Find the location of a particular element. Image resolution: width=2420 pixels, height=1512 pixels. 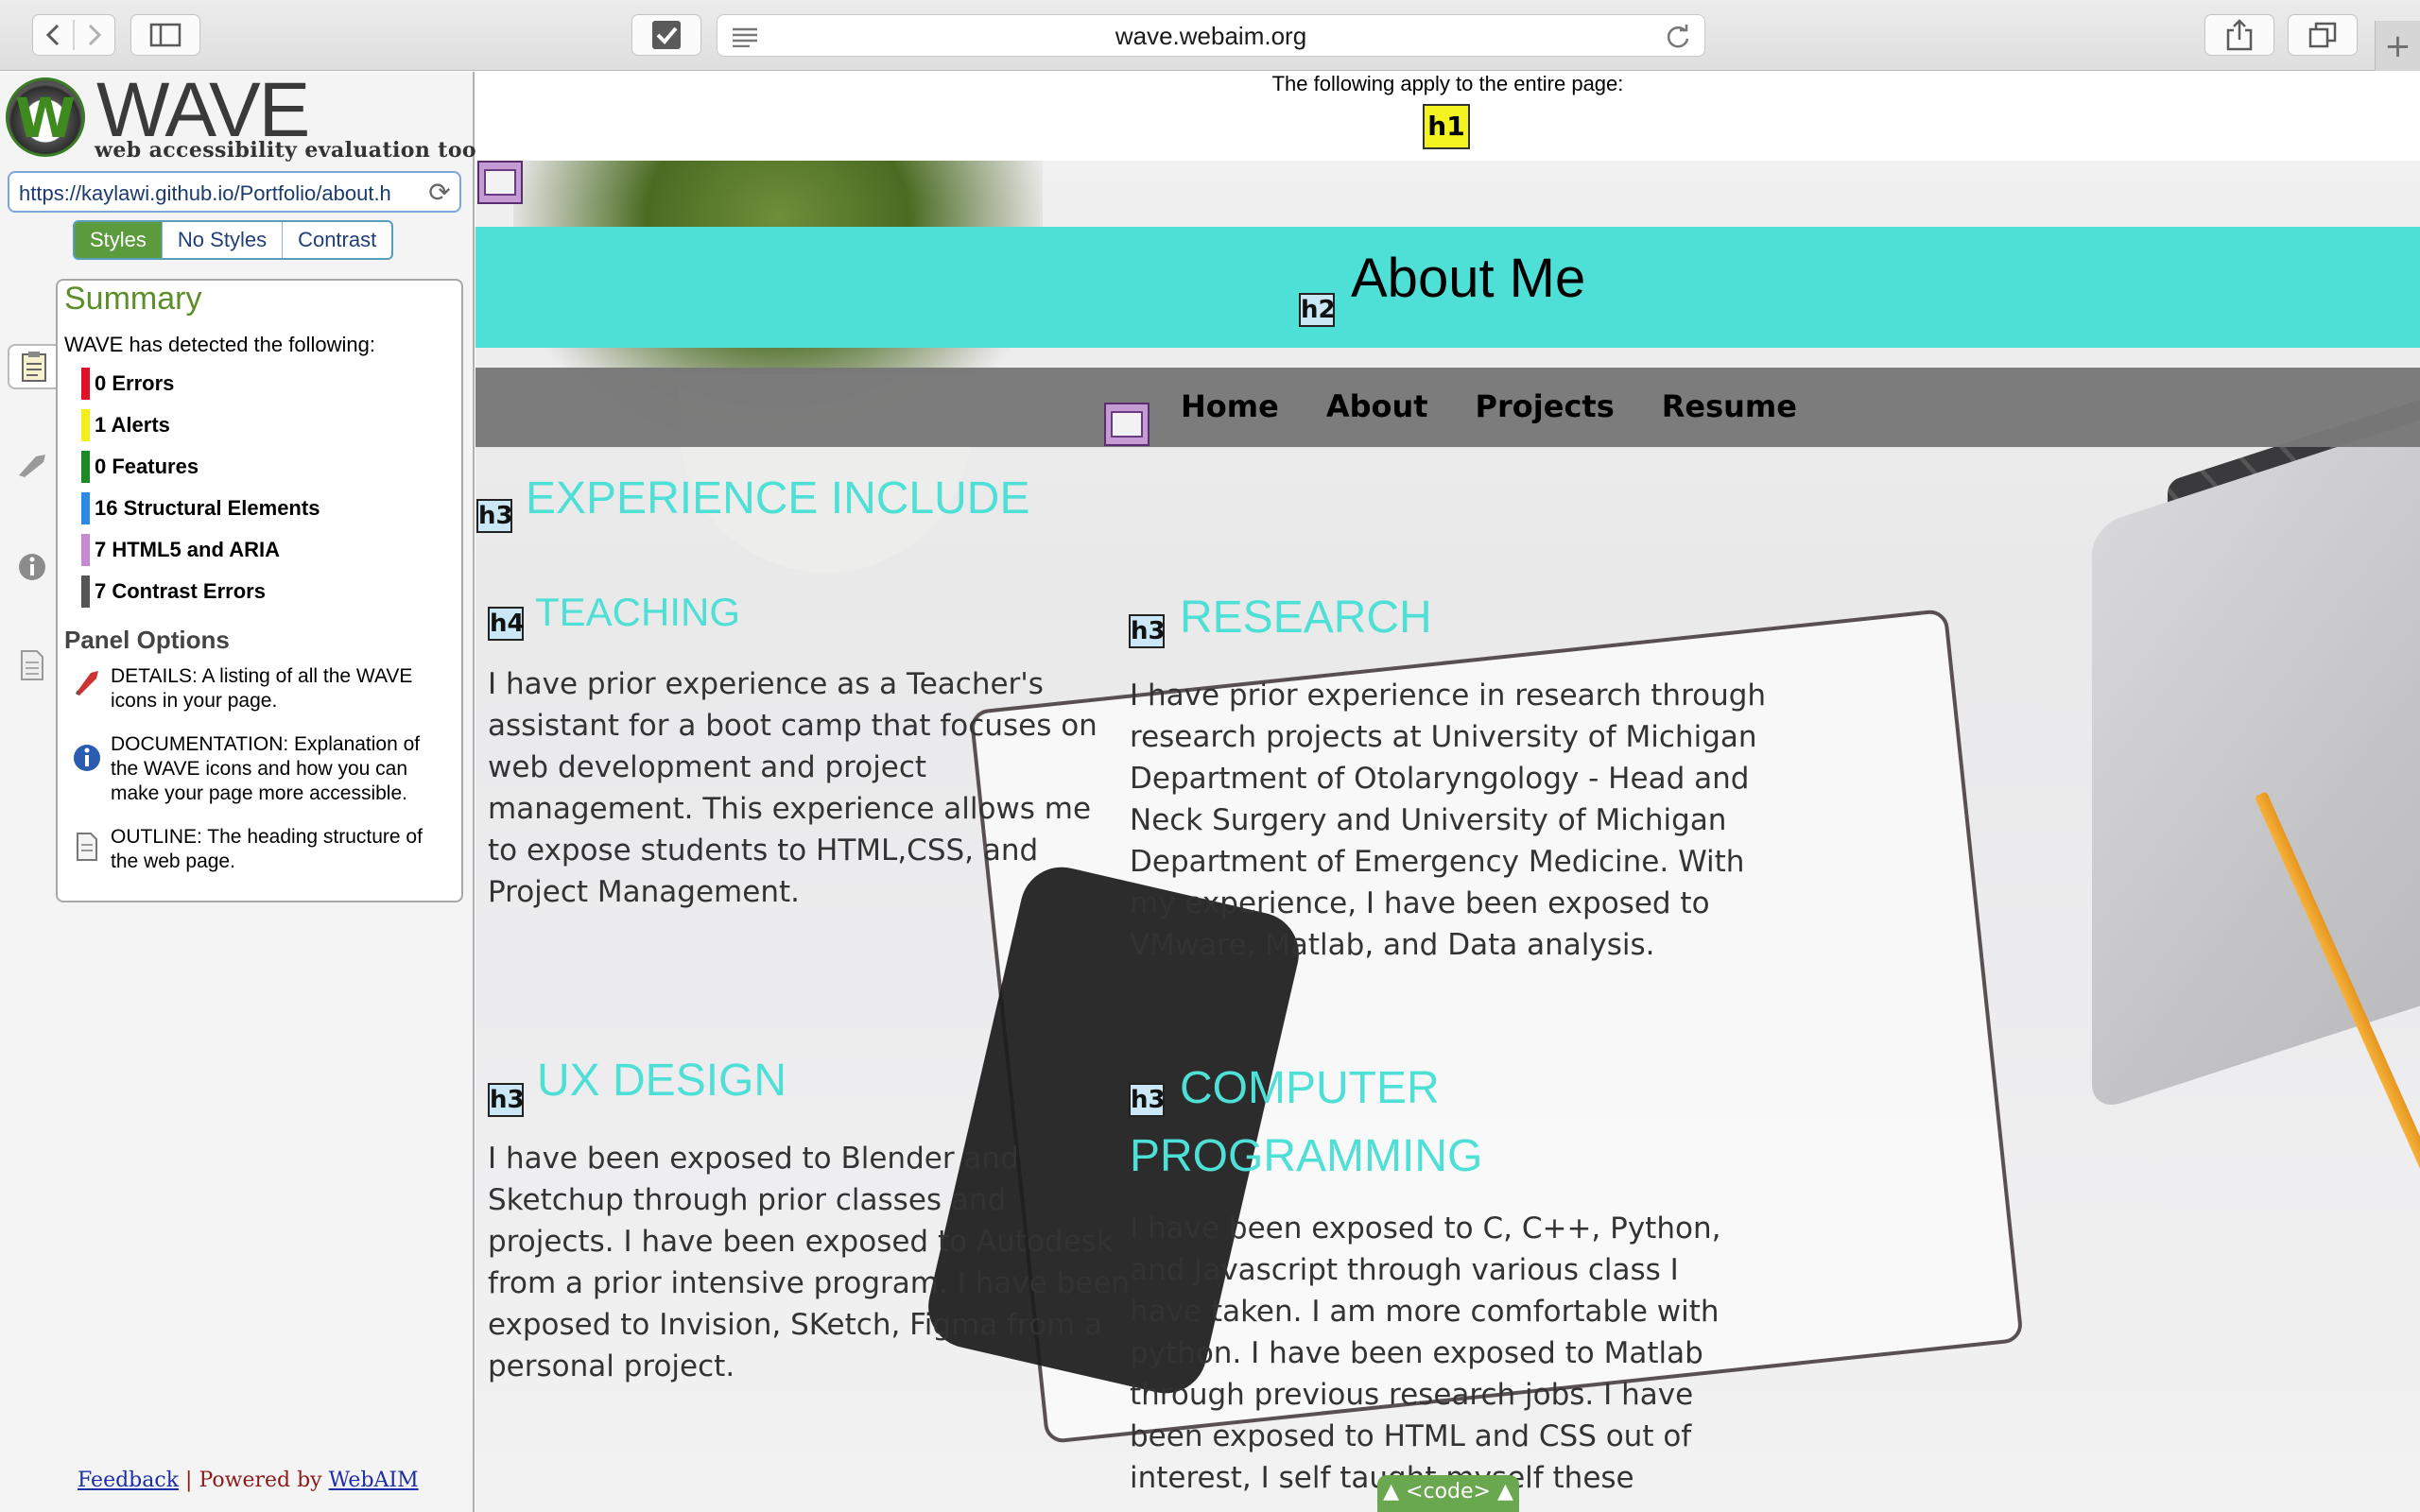

nav-landmark-icon is located at coordinates (1127, 424).